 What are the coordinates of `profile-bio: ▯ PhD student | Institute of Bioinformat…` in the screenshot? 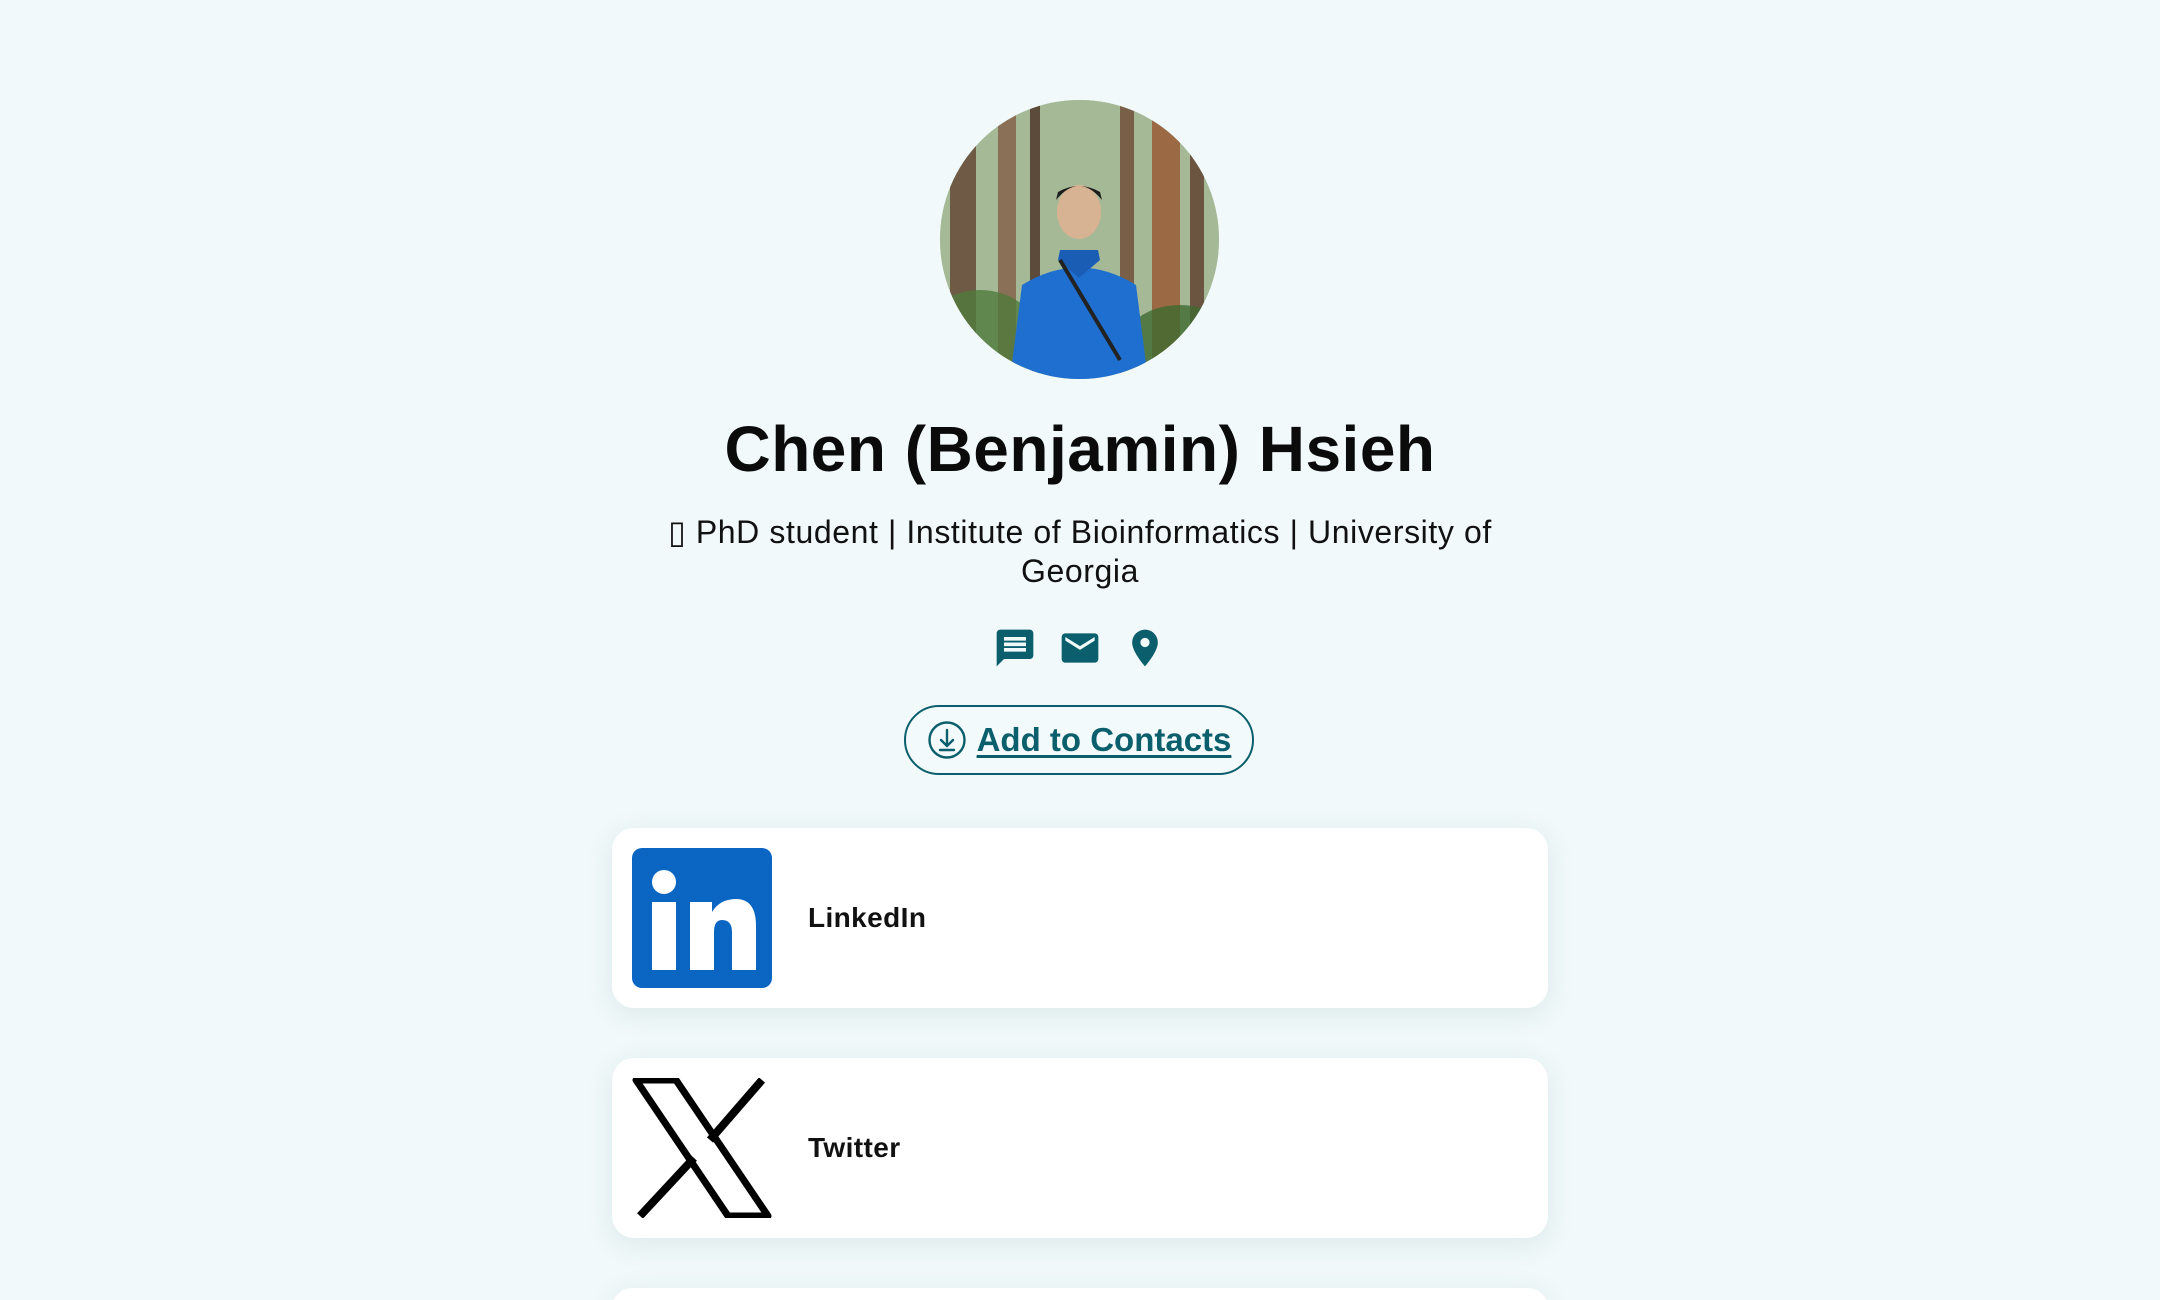 It's located at (1080, 551).